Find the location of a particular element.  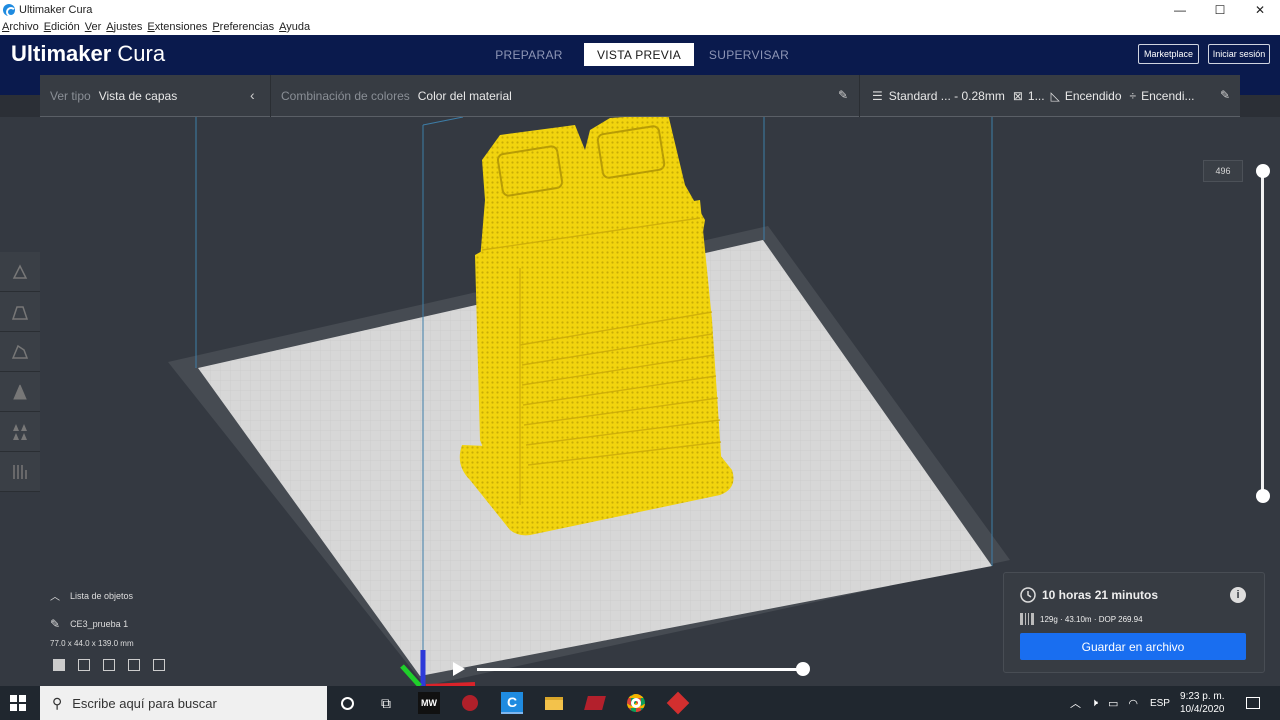

view-type-selector: Ver tipo Vista de capas ‹ is located at coordinates (155, 95).